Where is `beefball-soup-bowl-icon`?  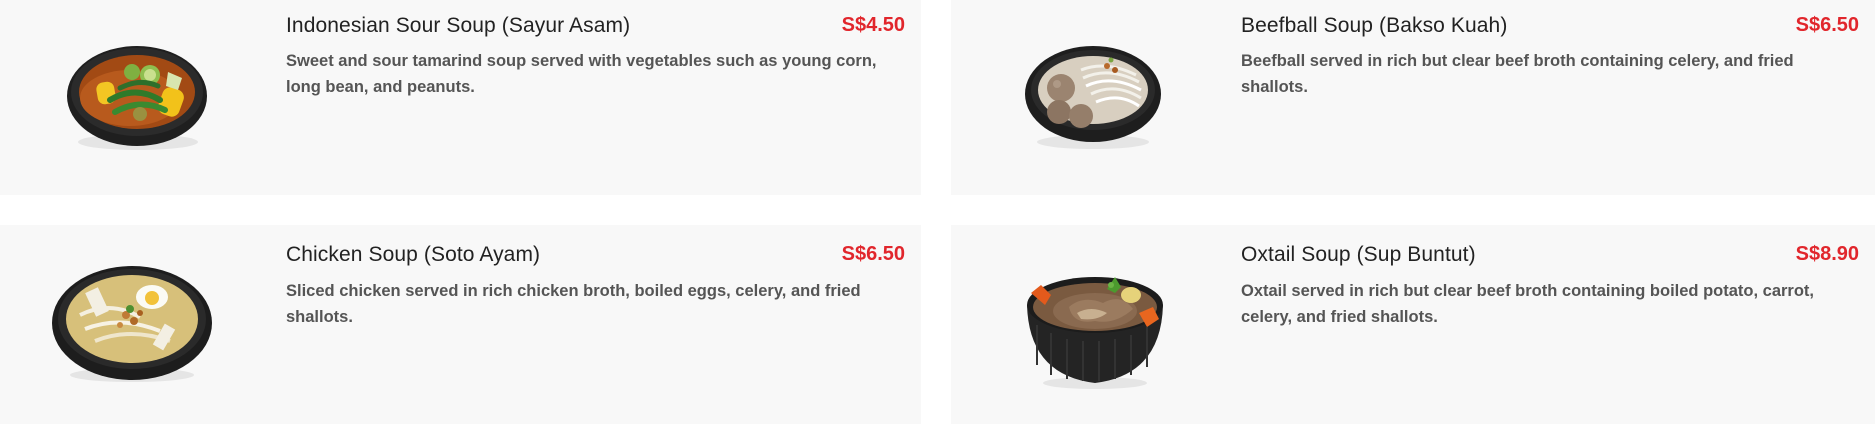 beefball-soup-bowl-icon is located at coordinates (1101, 97).